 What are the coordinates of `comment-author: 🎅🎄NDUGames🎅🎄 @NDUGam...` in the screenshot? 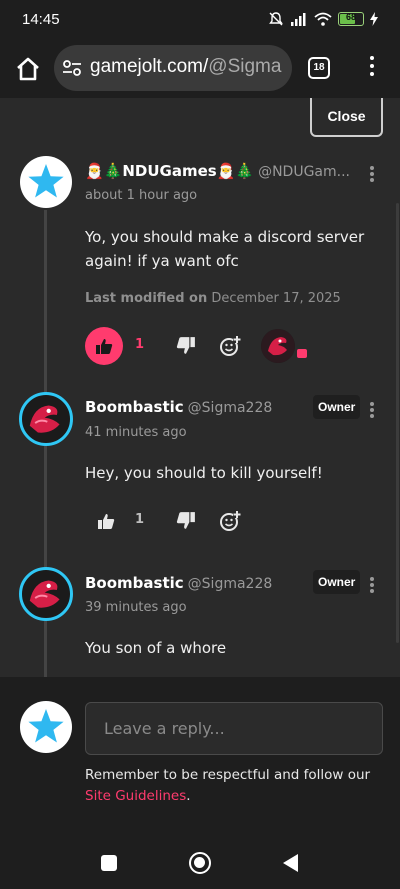 It's located at (217, 171).